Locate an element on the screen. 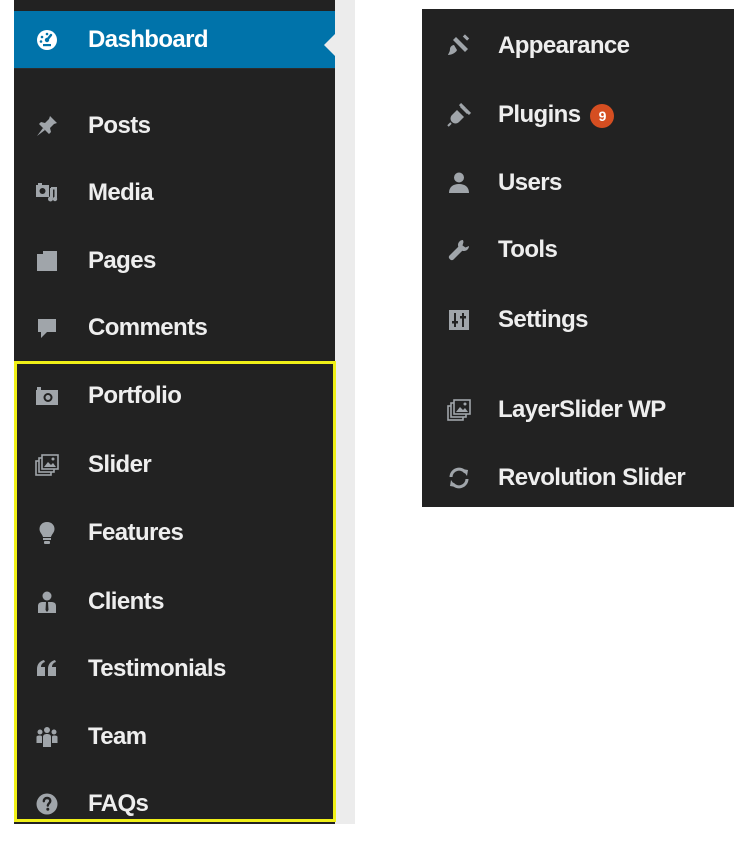 Image resolution: width=738 pixels, height=849 pixels. menu-item-dashboard: Dashboard is located at coordinates (175, 39).